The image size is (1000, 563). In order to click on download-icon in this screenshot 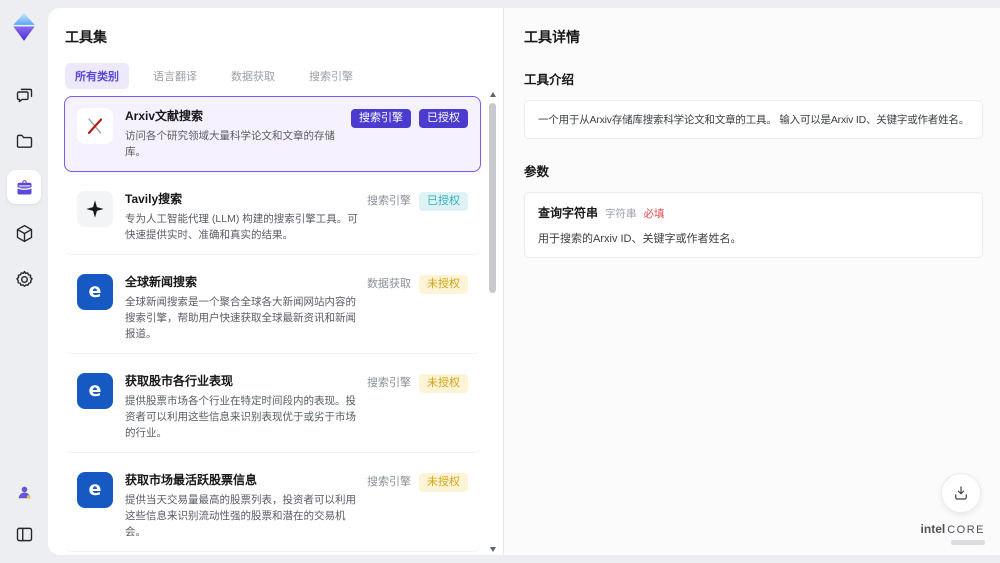, I will do `click(961, 493)`.